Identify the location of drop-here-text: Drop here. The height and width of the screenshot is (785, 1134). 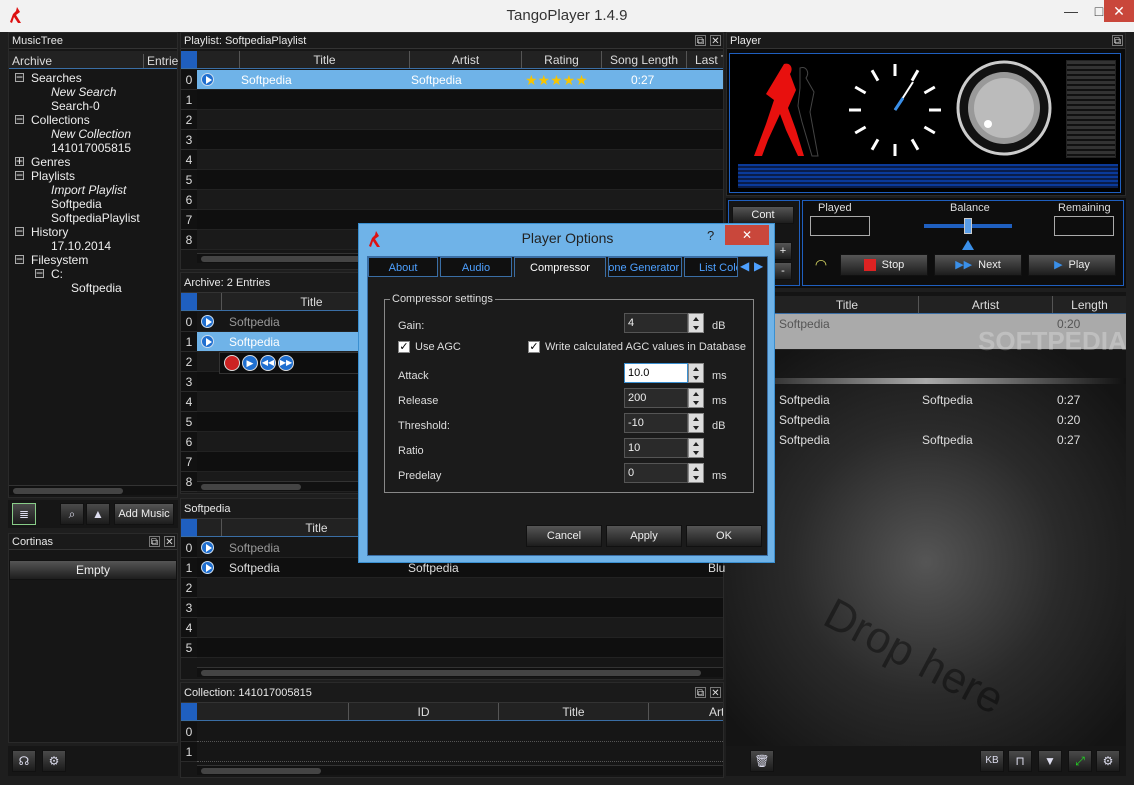
(914, 657).